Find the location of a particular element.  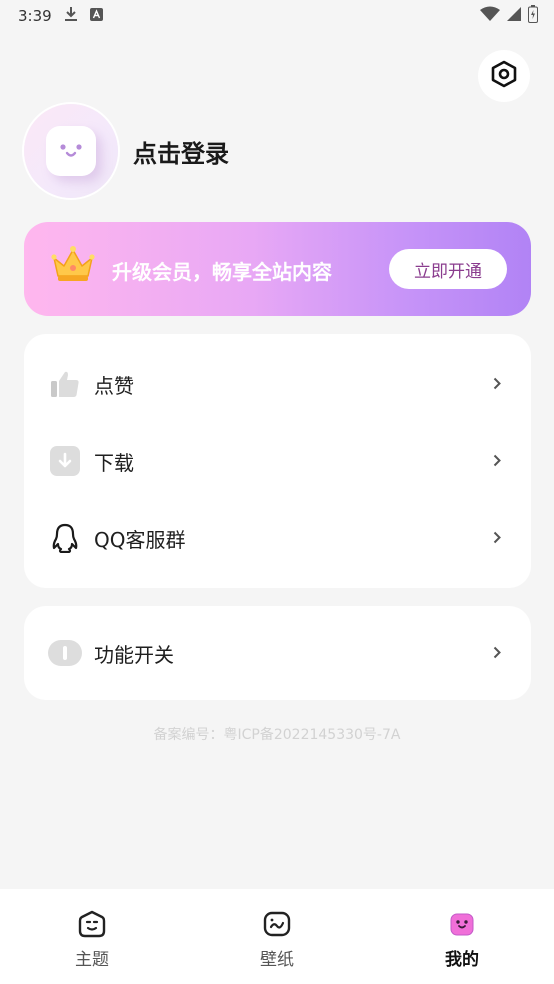

menu-item-label: 点赞 is located at coordinates (114, 385).